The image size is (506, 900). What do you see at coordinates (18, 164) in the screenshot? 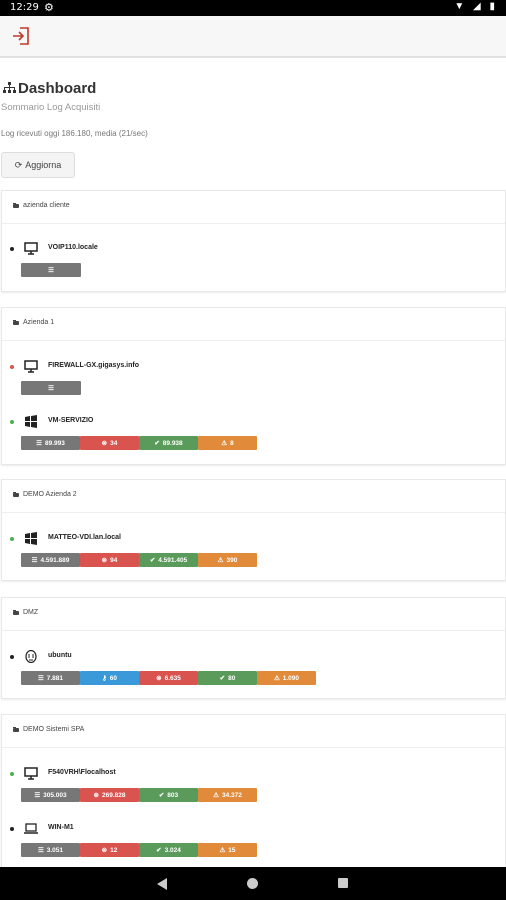
I see `refresh-icon: ⟳` at bounding box center [18, 164].